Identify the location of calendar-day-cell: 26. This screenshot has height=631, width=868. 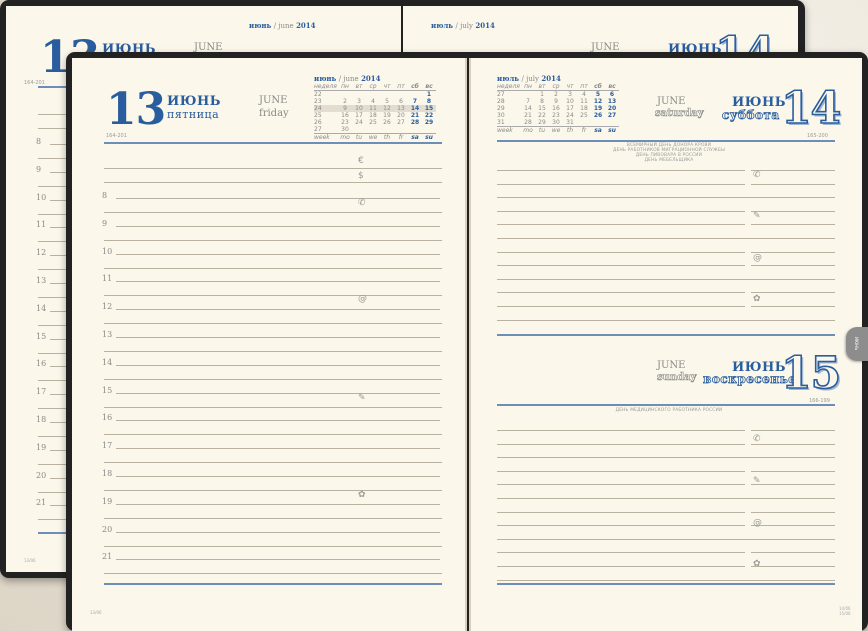
(598, 115).